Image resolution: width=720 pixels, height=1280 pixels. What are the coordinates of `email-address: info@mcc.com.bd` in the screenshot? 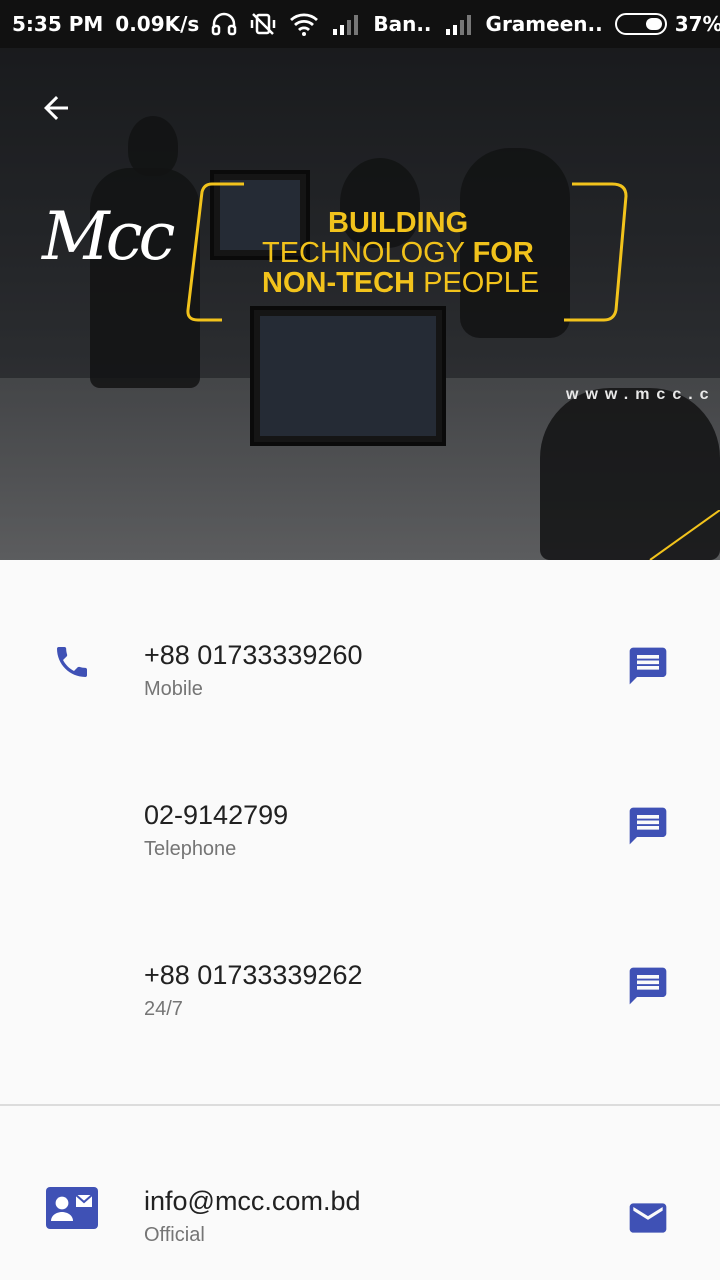 It's located at (252, 1201).